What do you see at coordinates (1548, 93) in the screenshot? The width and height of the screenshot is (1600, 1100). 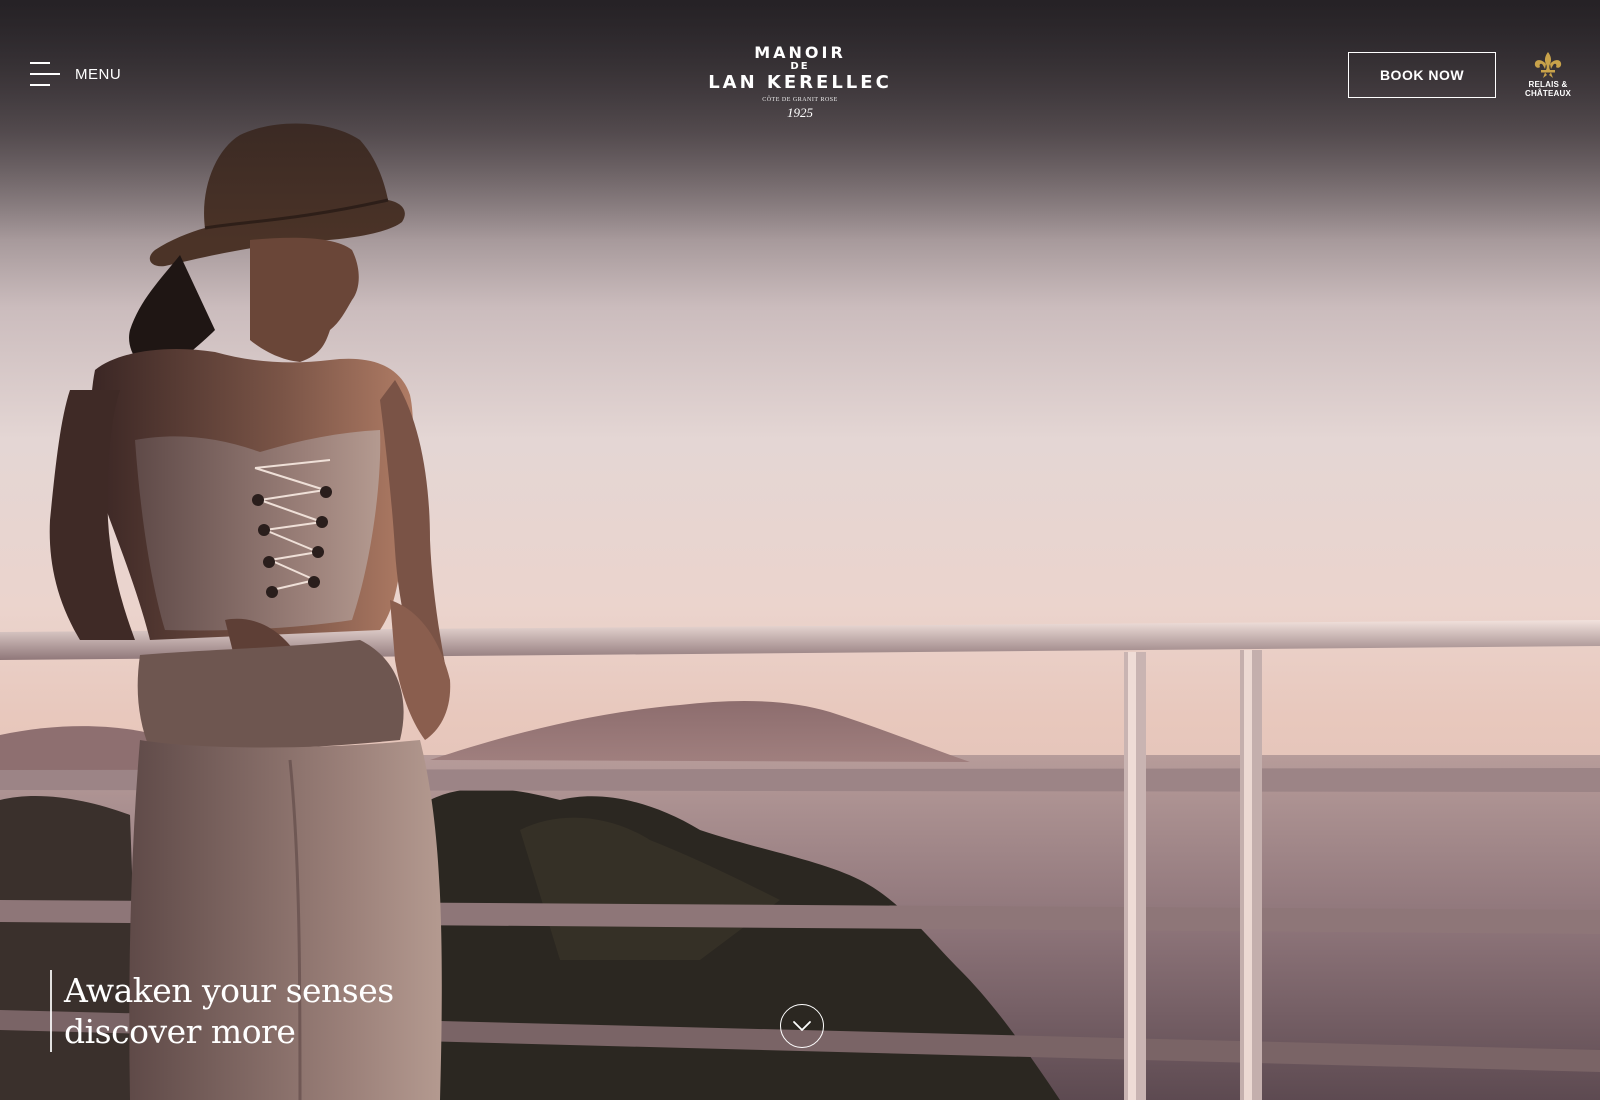 I see `badge-line2: CHÂTEAUX` at bounding box center [1548, 93].